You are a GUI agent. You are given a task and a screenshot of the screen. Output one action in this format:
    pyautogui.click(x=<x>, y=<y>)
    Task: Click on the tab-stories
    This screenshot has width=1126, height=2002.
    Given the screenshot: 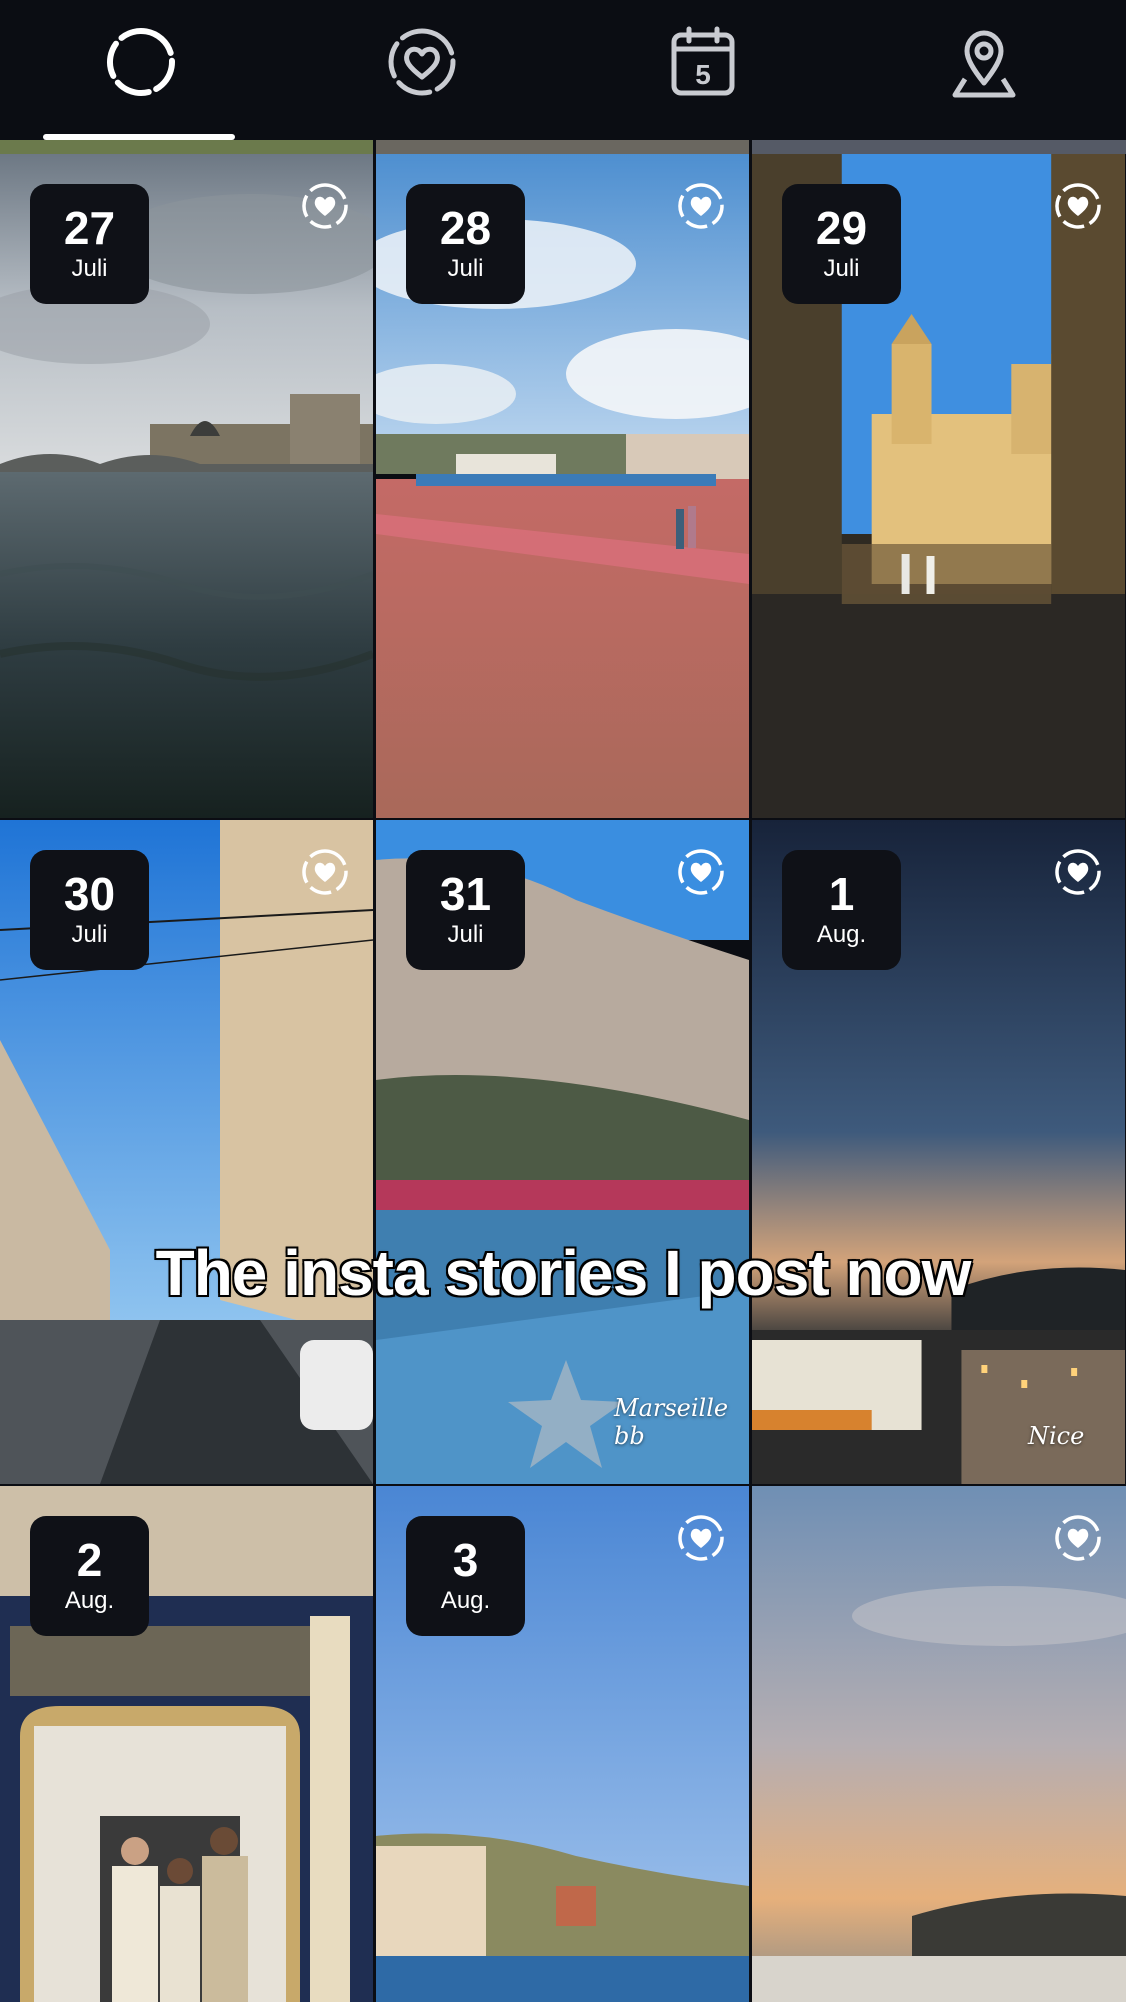 What is the action you would take?
    pyautogui.click(x=140, y=70)
    